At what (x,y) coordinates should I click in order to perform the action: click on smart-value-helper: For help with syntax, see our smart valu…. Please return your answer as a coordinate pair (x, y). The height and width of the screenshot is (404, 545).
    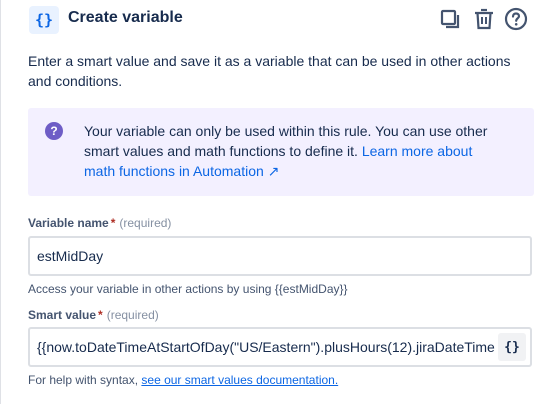
    Looking at the image, I should click on (183, 380).